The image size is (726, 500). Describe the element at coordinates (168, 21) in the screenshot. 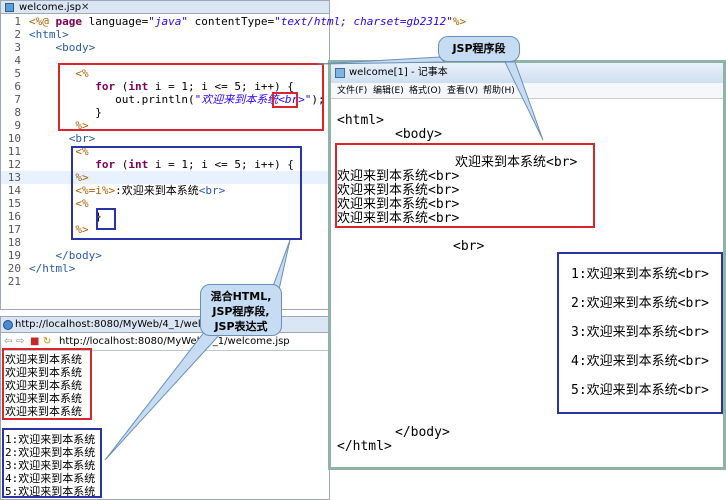

I see `code-token: "java"` at that location.